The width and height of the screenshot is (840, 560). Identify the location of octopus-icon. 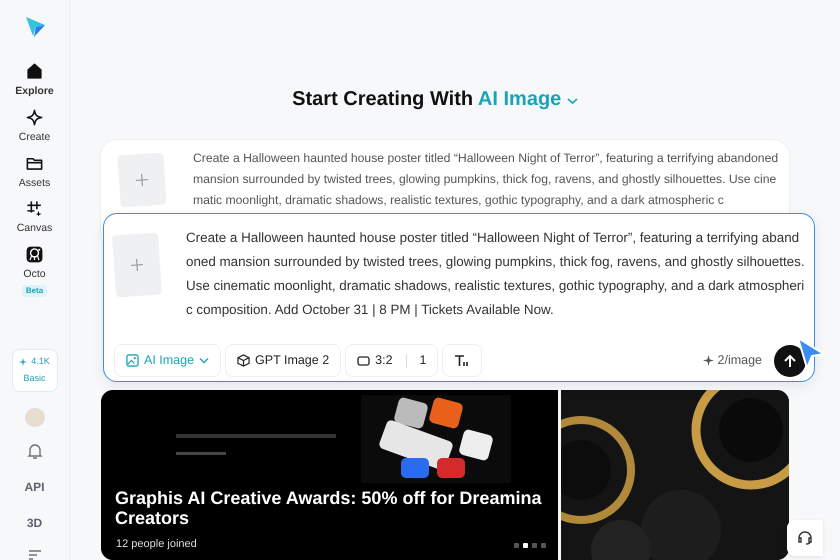
(34, 254).